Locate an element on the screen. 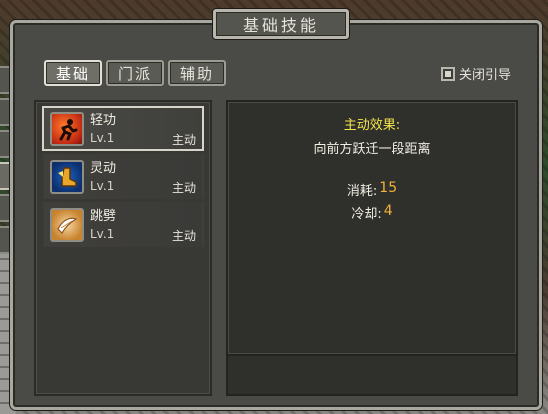 This screenshot has height=414, width=548. cooldown-value: 4 is located at coordinates (388, 211).